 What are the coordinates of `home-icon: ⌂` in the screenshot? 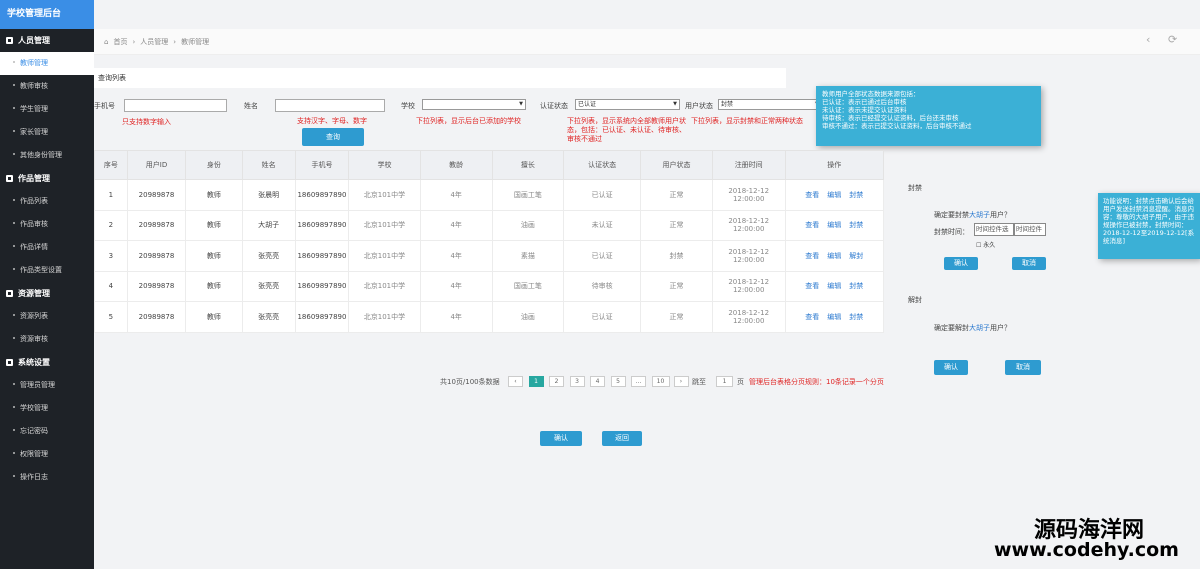 It's located at (106, 42).